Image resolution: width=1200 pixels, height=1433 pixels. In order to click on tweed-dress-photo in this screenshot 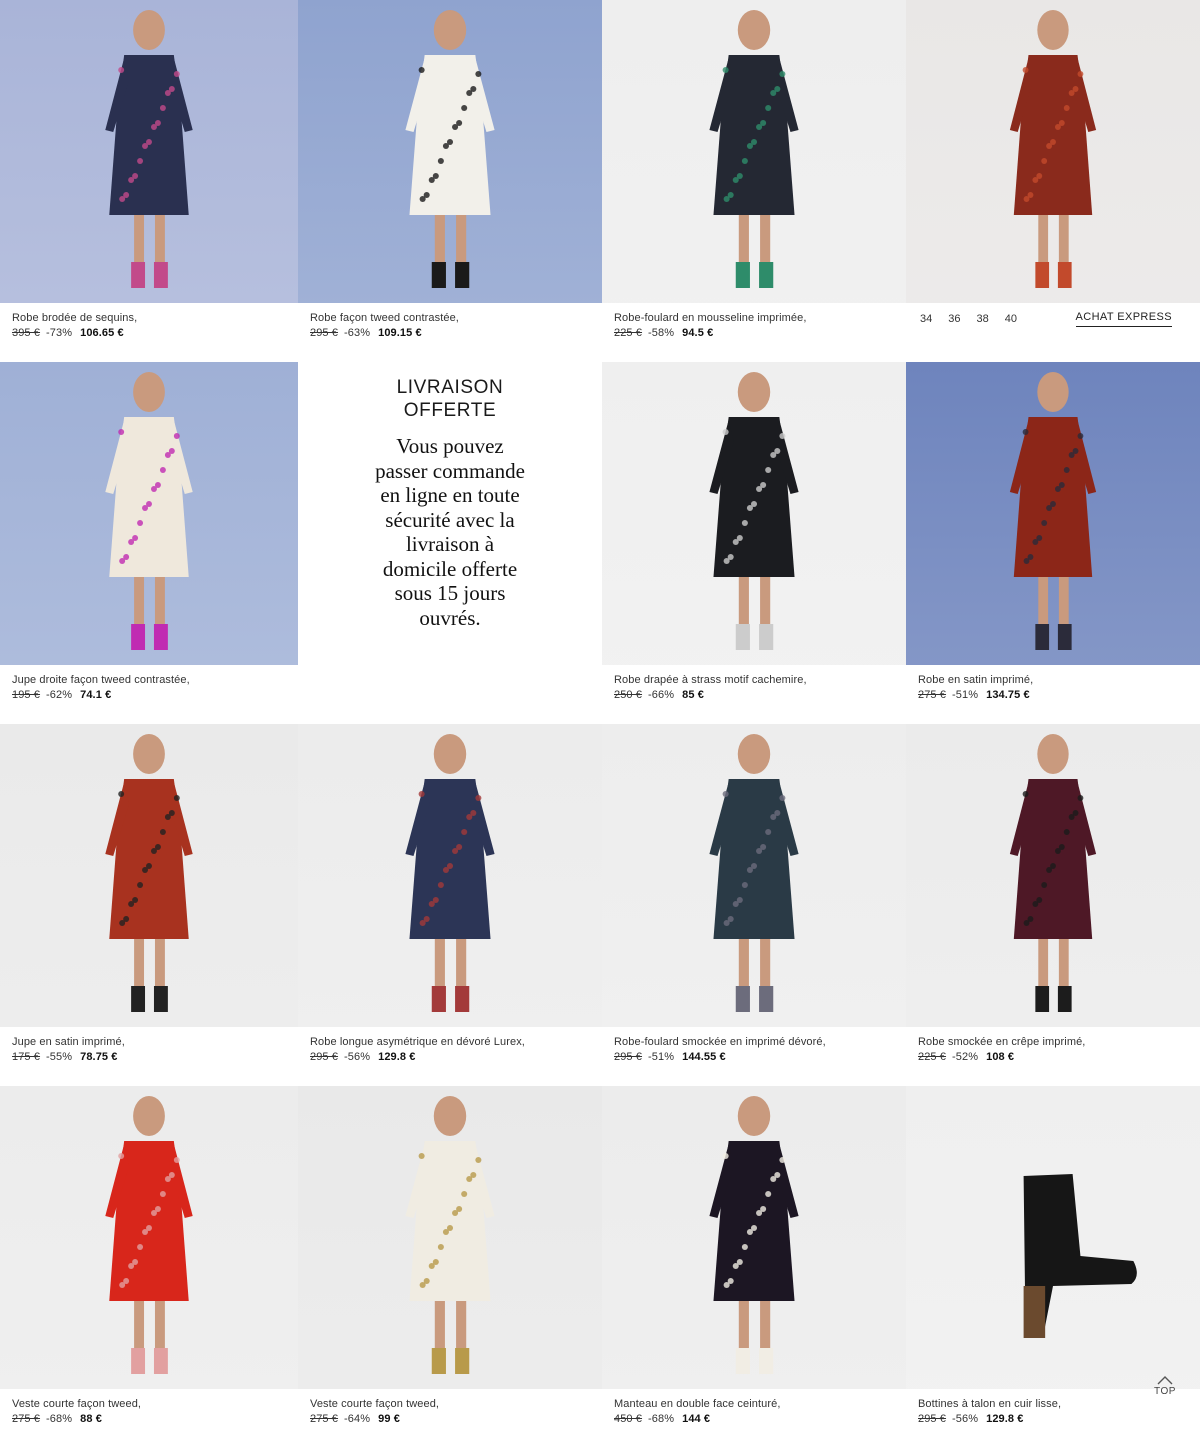, I will do `click(450, 151)`.